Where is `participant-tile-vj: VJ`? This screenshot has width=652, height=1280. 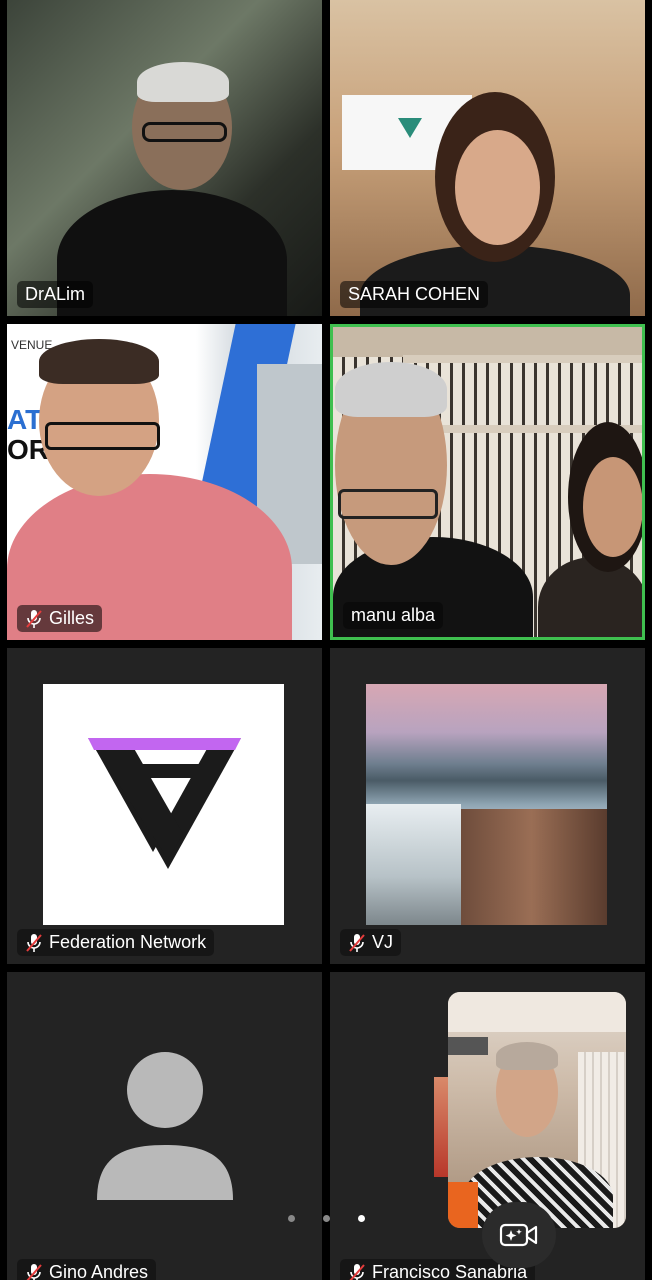
participant-tile-vj: VJ is located at coordinates (487, 806).